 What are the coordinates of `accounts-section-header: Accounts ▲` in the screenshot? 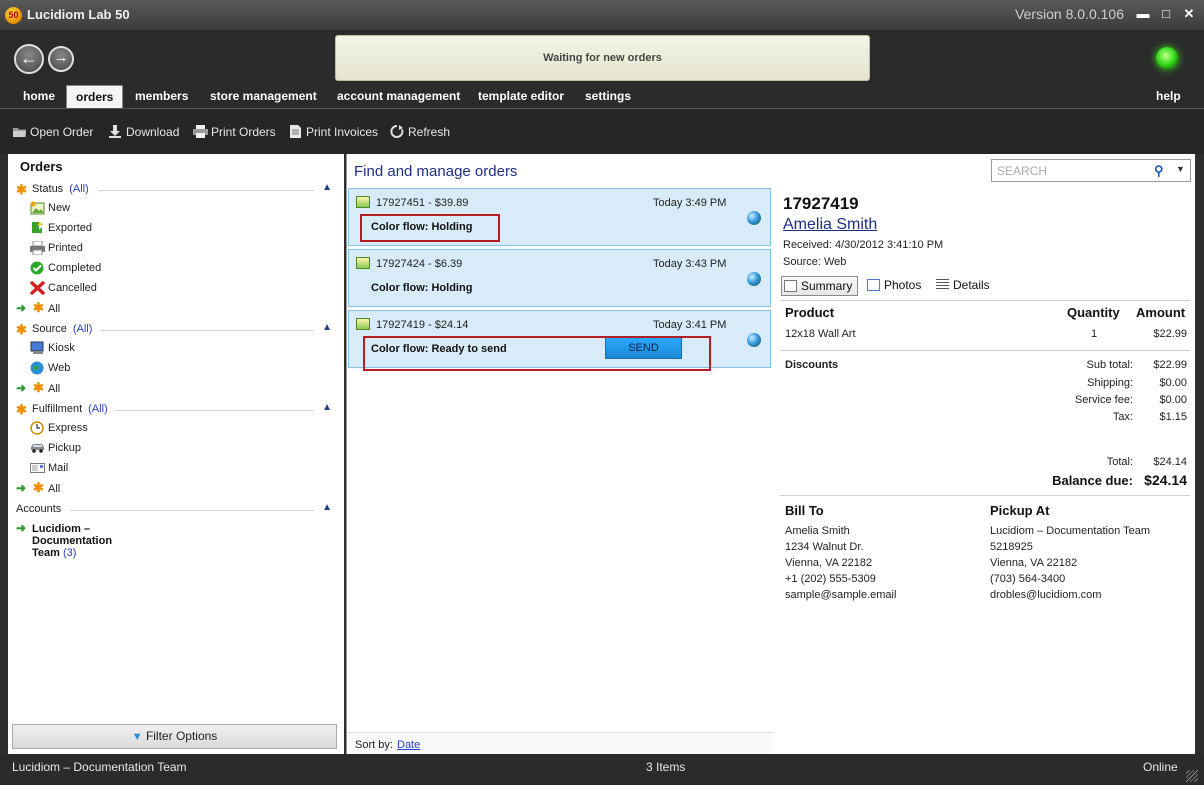 It's located at (176, 510).